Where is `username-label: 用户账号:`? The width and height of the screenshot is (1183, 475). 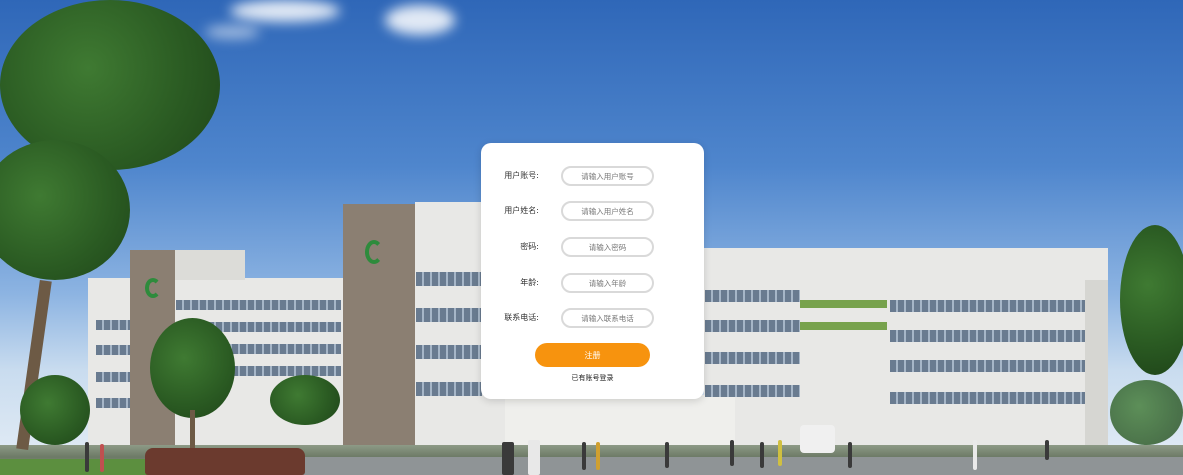 username-label: 用户账号: is located at coordinates (521, 175).